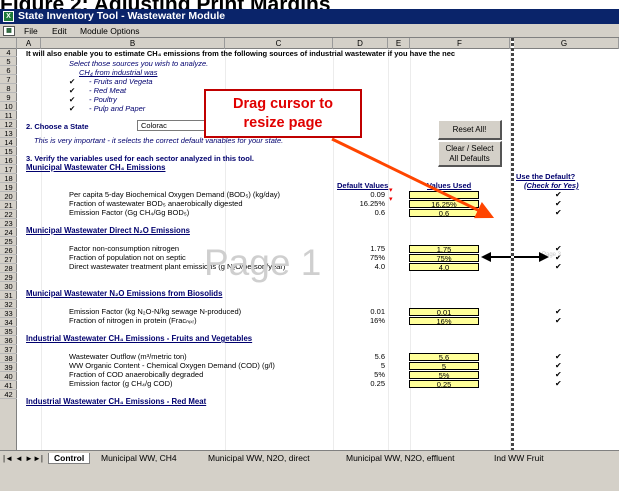 This screenshot has width=619, height=491. I want to click on row-header: 6, so click(8, 71).